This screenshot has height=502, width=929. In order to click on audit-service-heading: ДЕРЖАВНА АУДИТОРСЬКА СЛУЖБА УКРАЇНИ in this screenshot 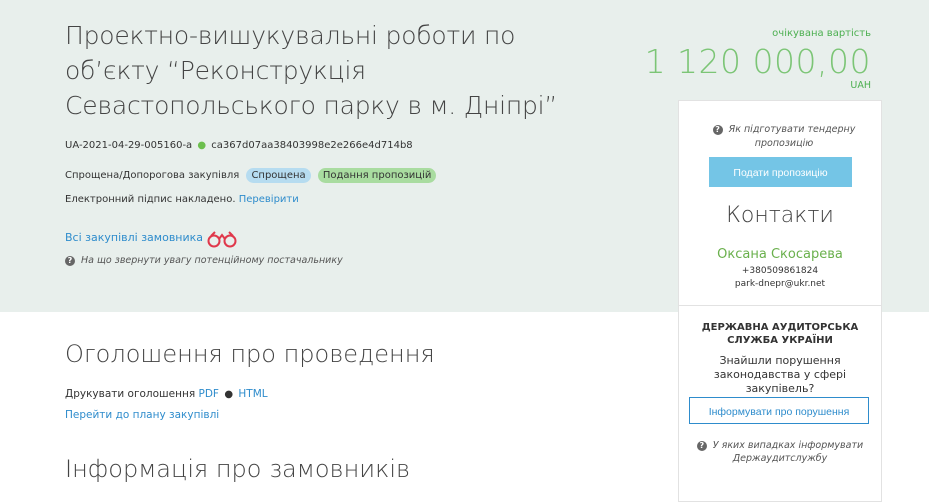, I will do `click(780, 334)`.